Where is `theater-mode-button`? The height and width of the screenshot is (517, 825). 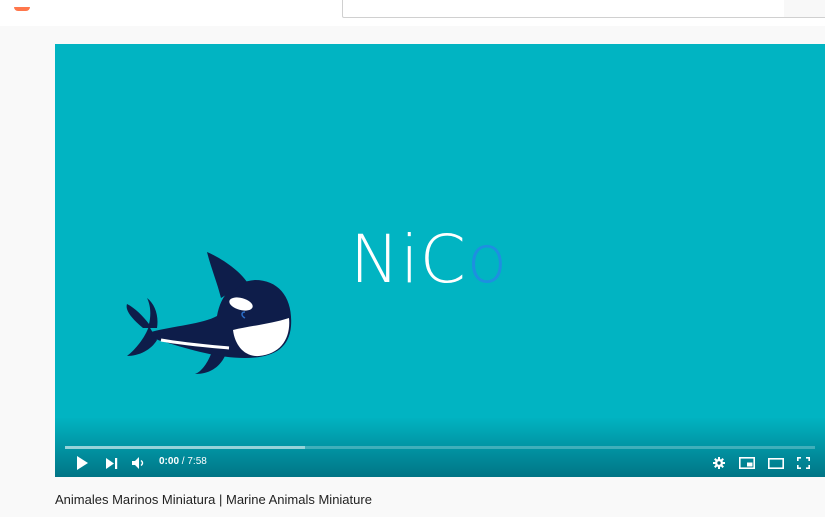 theater-mode-button is located at coordinates (776, 463).